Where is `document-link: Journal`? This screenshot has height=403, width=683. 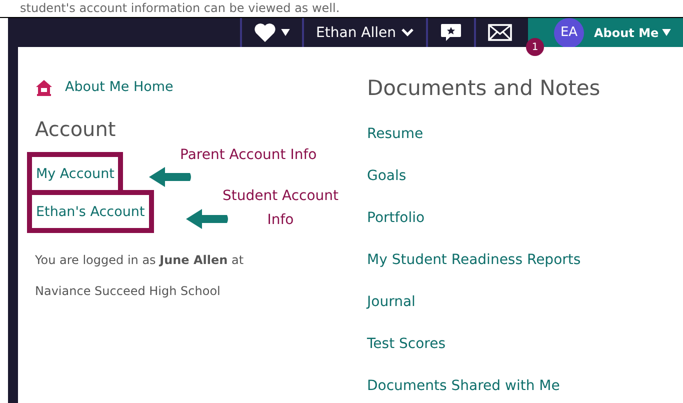
document-link: Journal is located at coordinates (391, 302).